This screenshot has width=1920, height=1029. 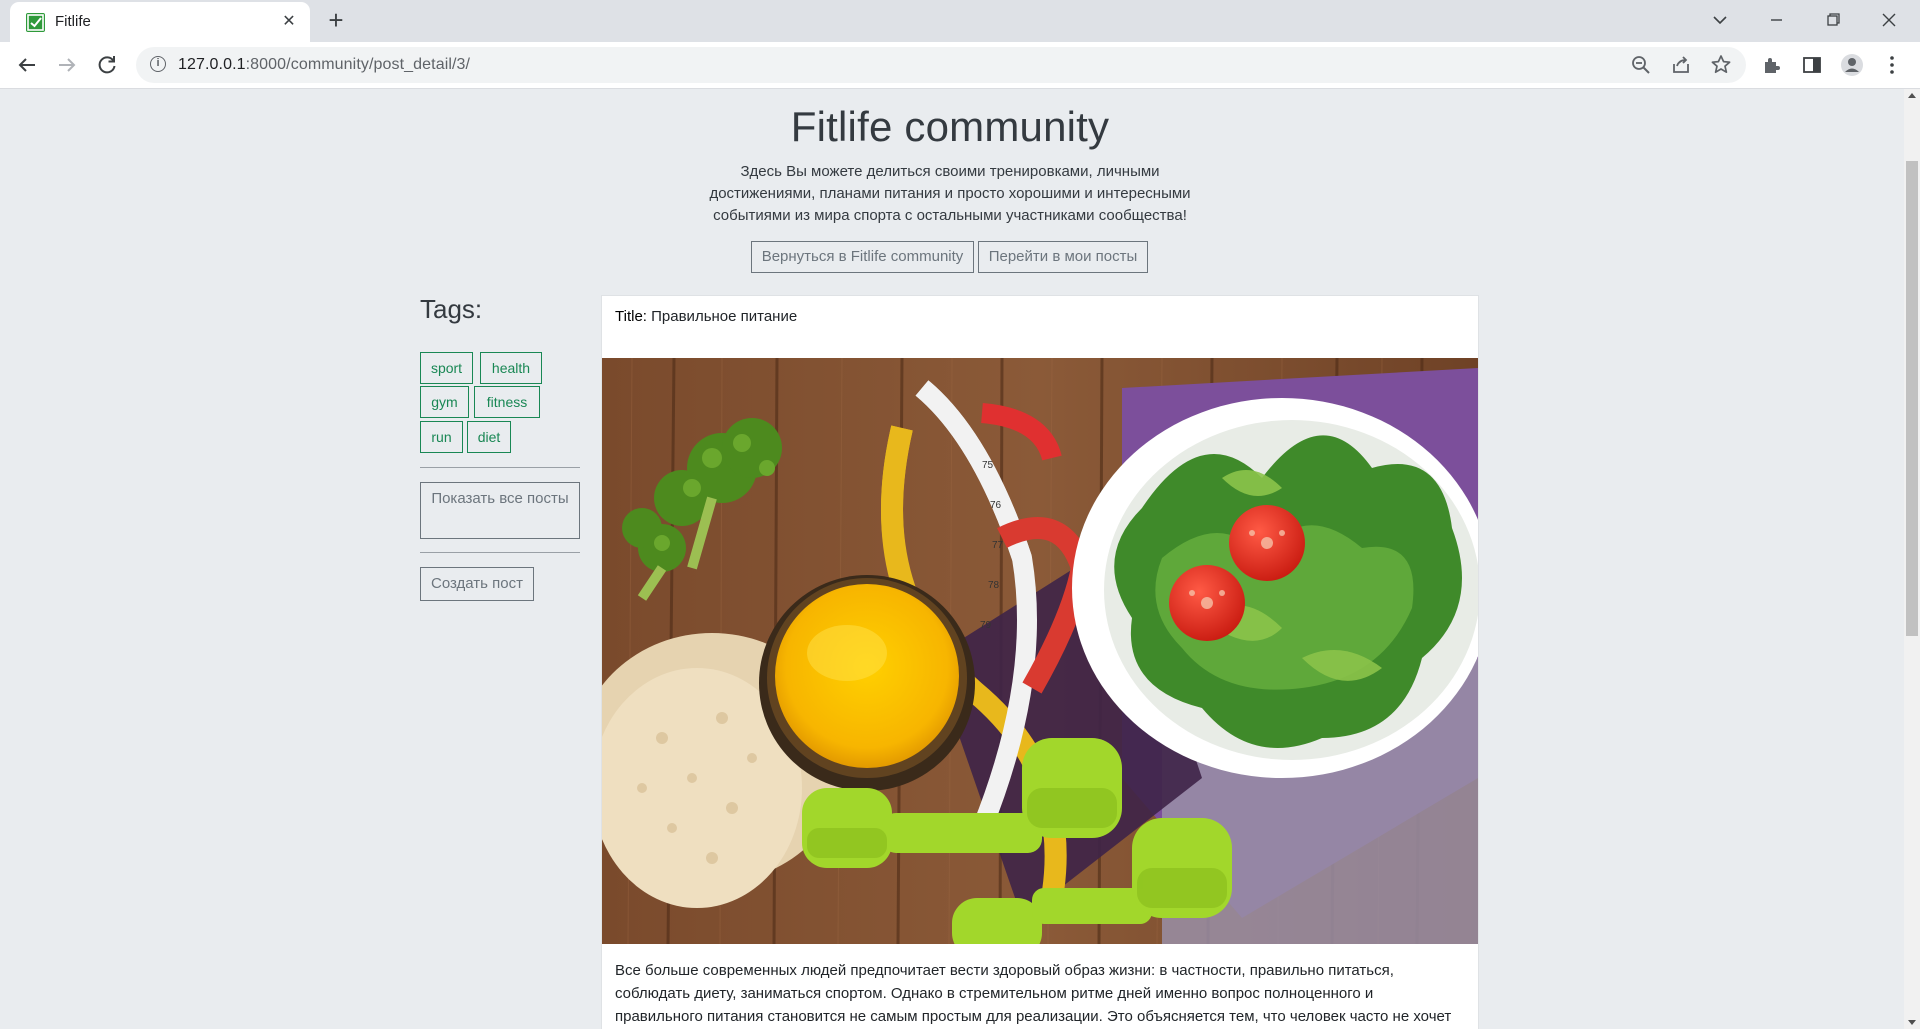 What do you see at coordinates (1641, 65) in the screenshot?
I see `zoom-icon` at bounding box center [1641, 65].